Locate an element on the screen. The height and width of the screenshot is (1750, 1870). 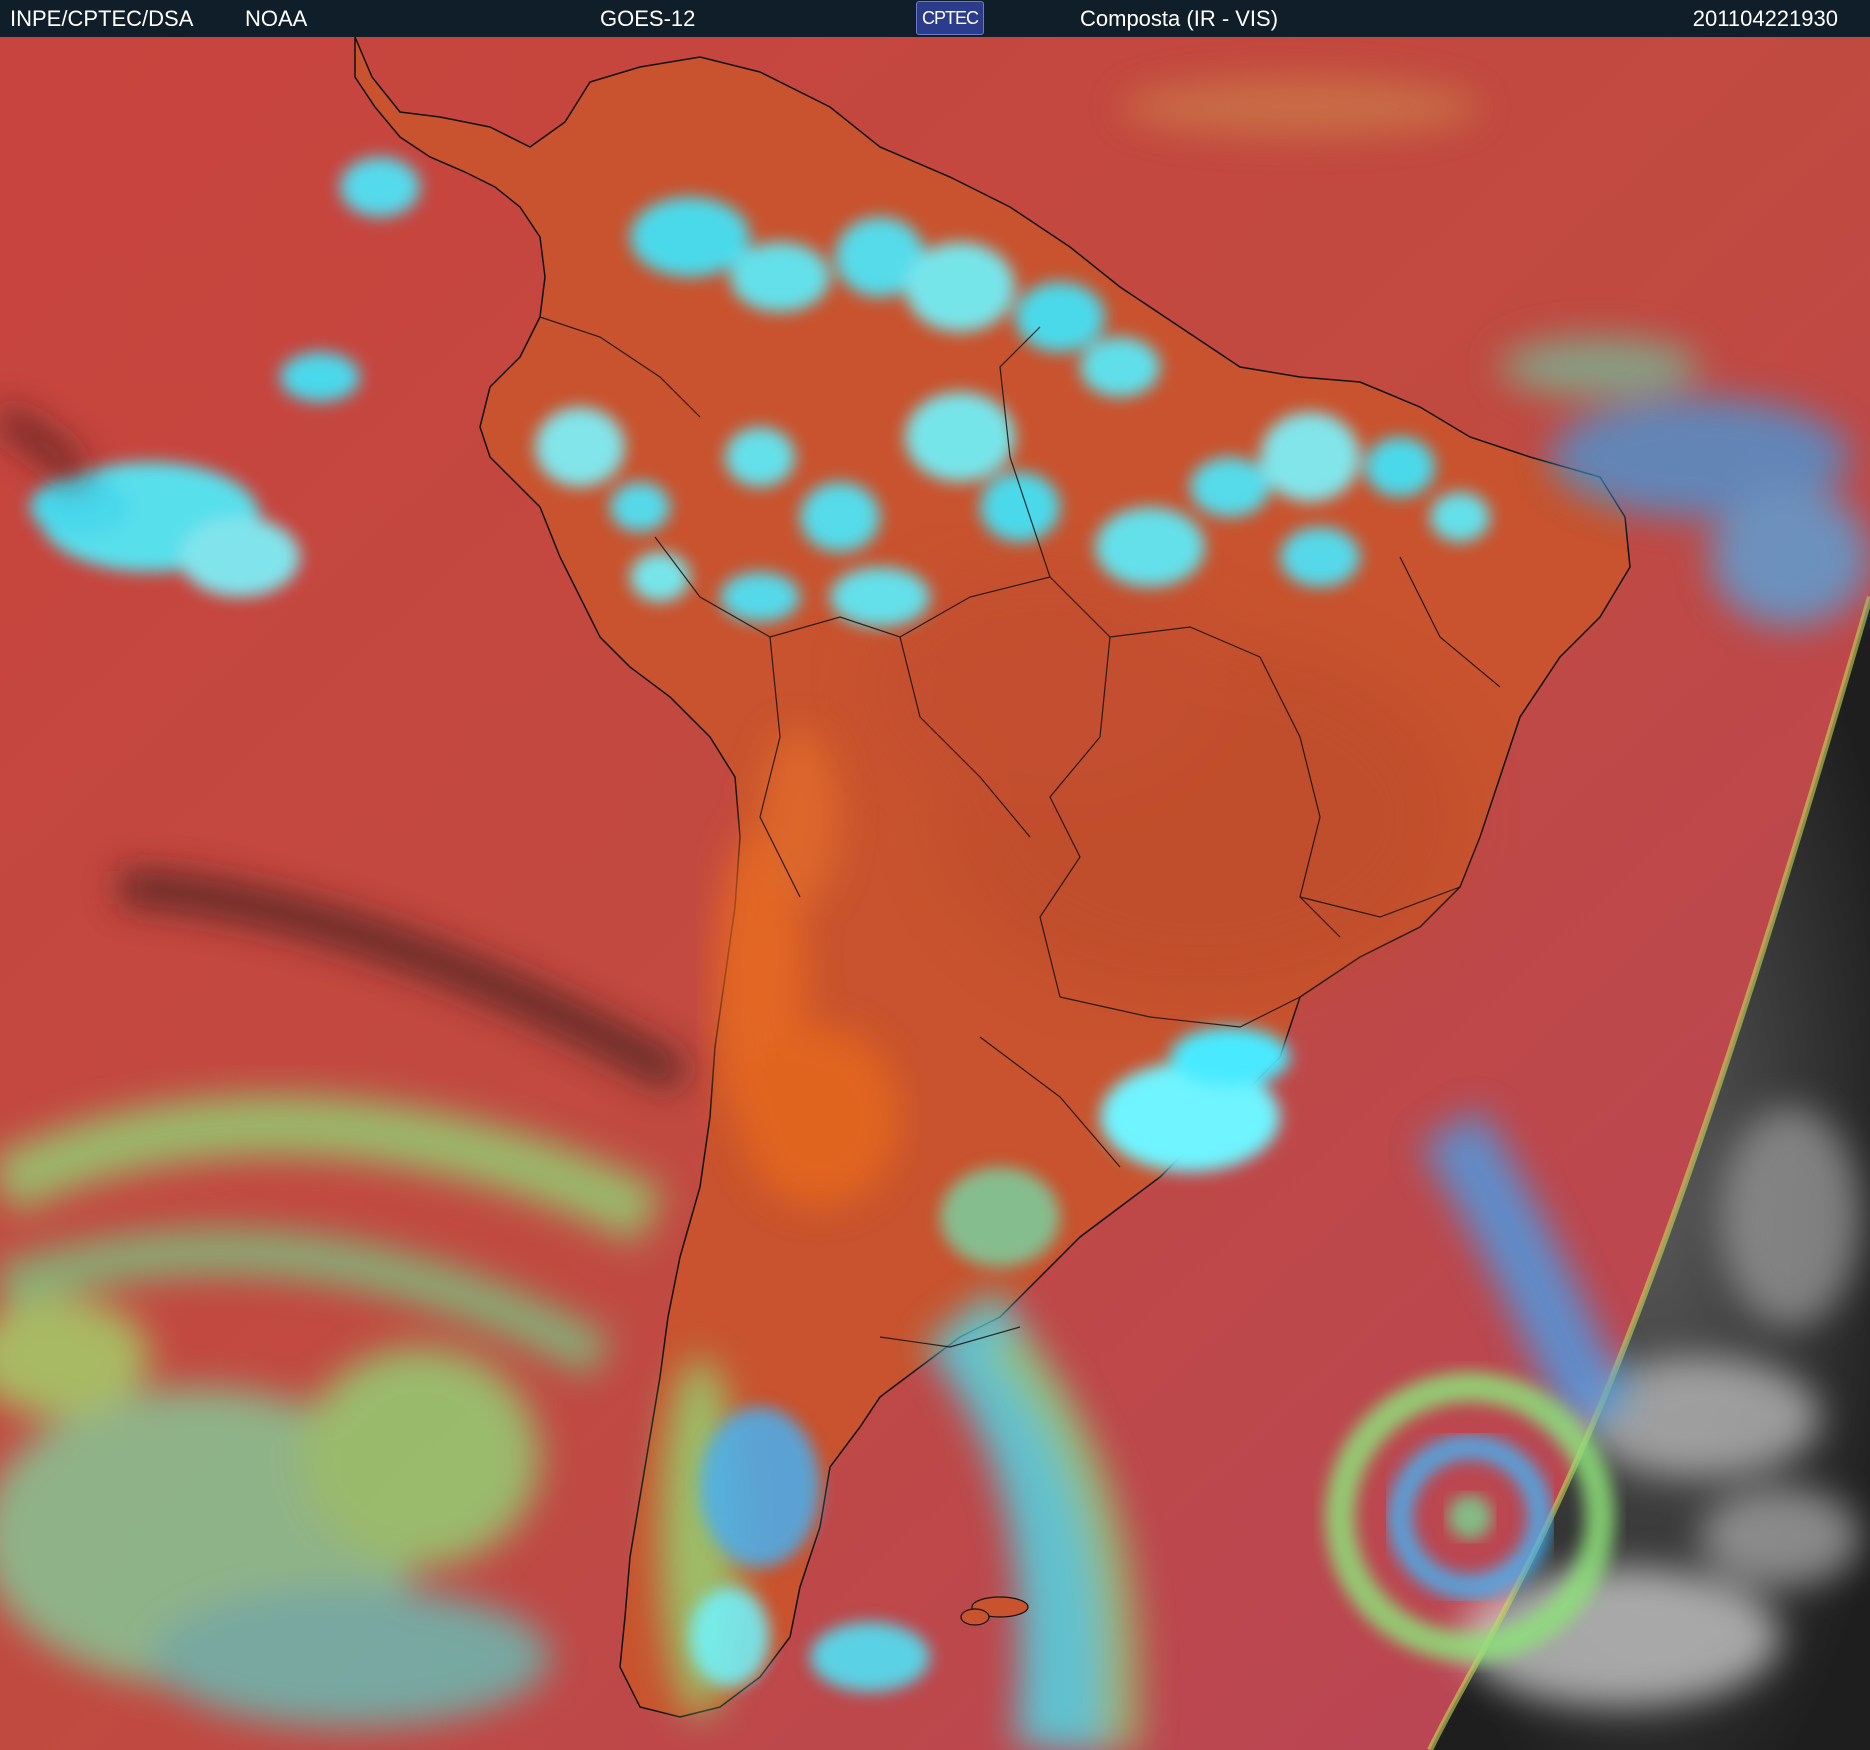
satellite-label: GOES-12 is located at coordinates (648, 18).